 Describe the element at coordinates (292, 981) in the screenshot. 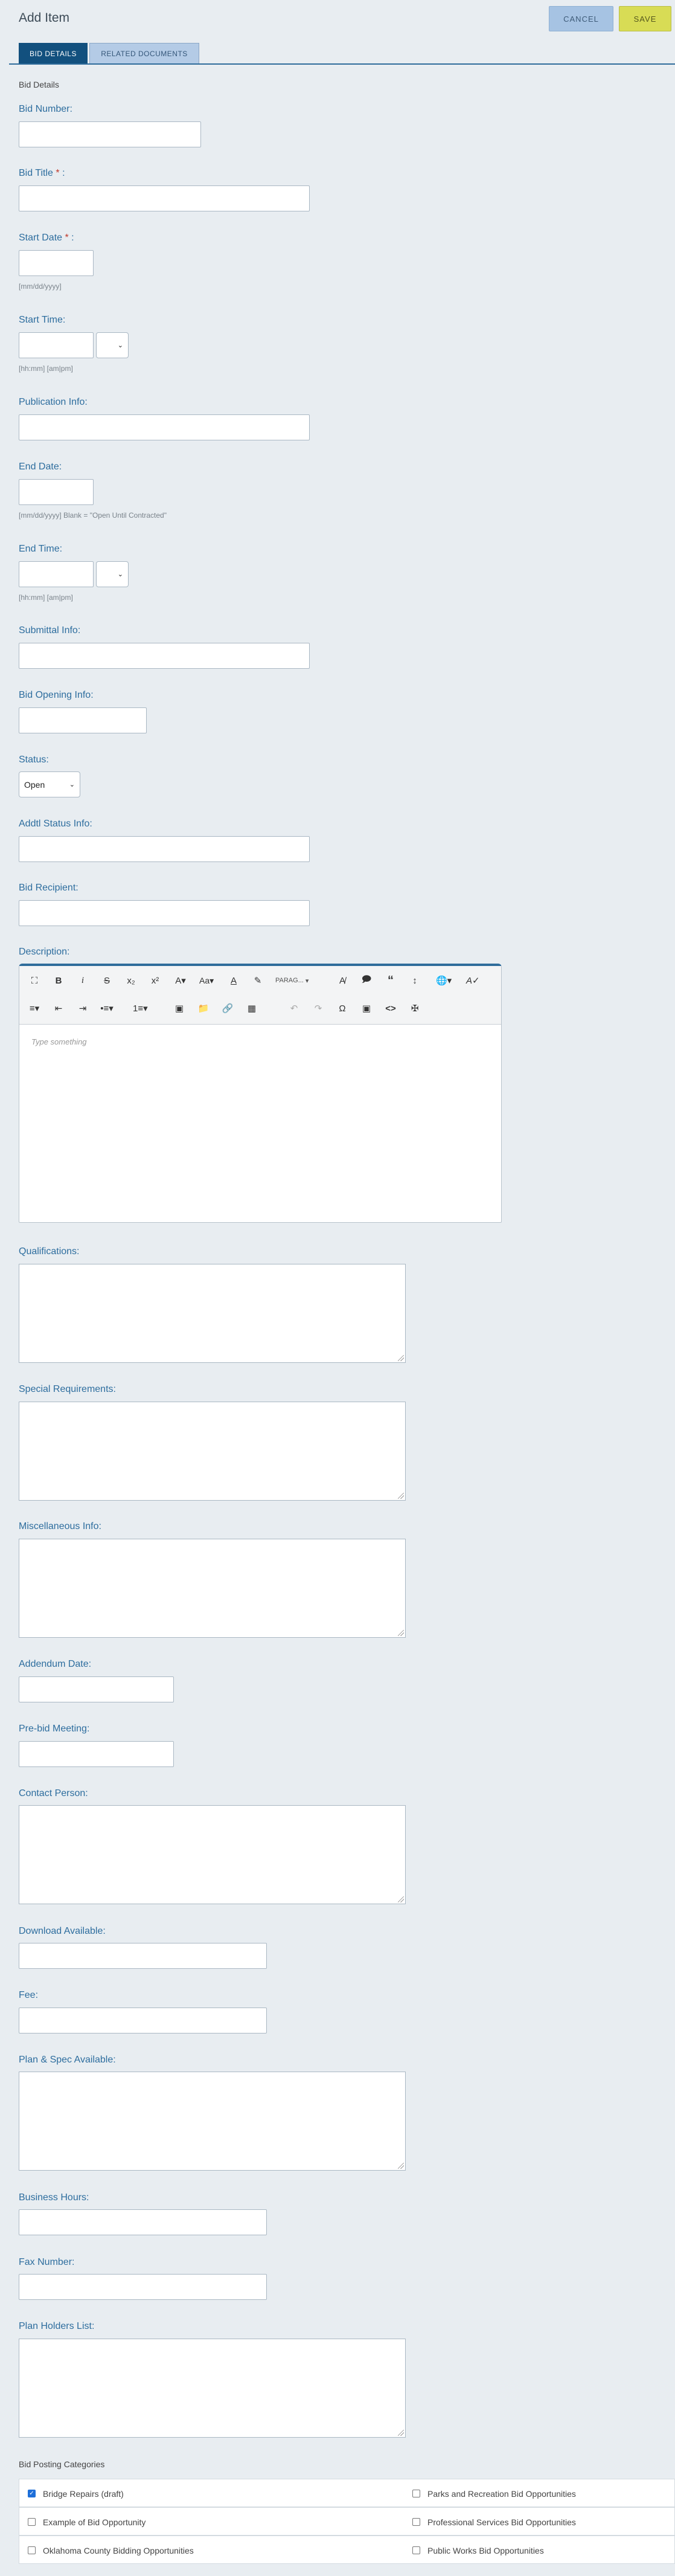

I see `paragraph-format-dropdown: PARAG... ▾` at that location.